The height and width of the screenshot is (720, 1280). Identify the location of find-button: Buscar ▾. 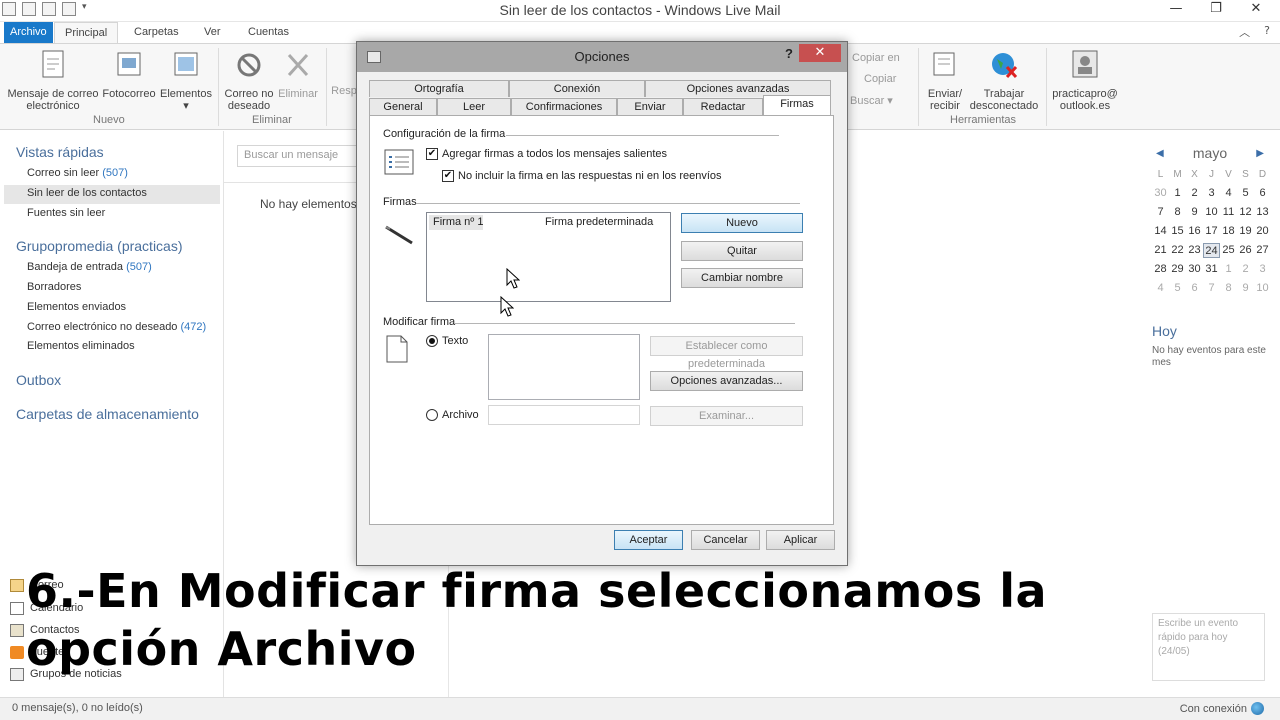
(871, 100).